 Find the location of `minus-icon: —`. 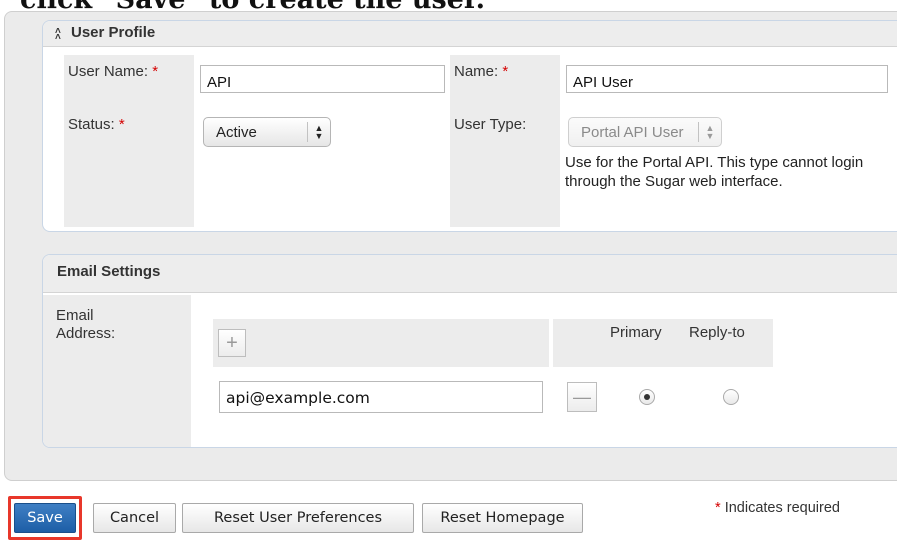

minus-icon: — is located at coordinates (582, 397).